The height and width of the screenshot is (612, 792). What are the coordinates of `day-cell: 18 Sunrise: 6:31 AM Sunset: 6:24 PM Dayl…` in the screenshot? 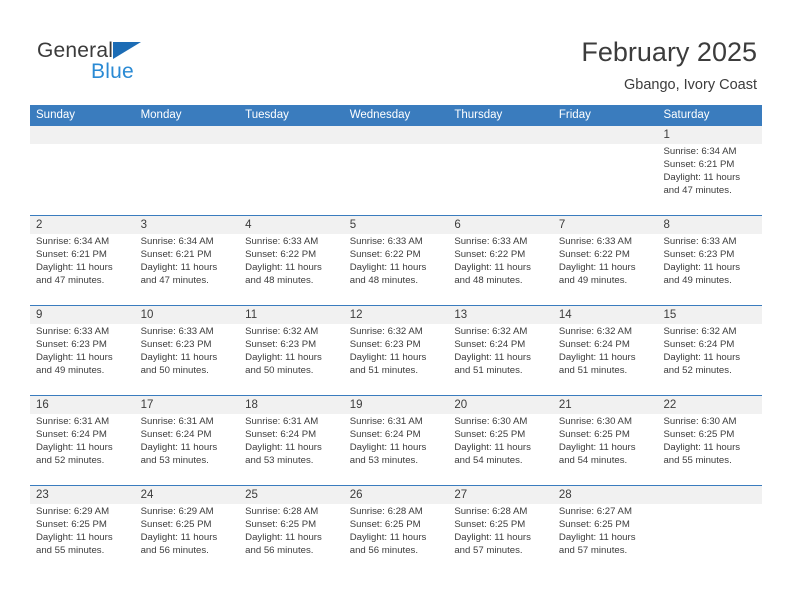 It's located at (291, 440).